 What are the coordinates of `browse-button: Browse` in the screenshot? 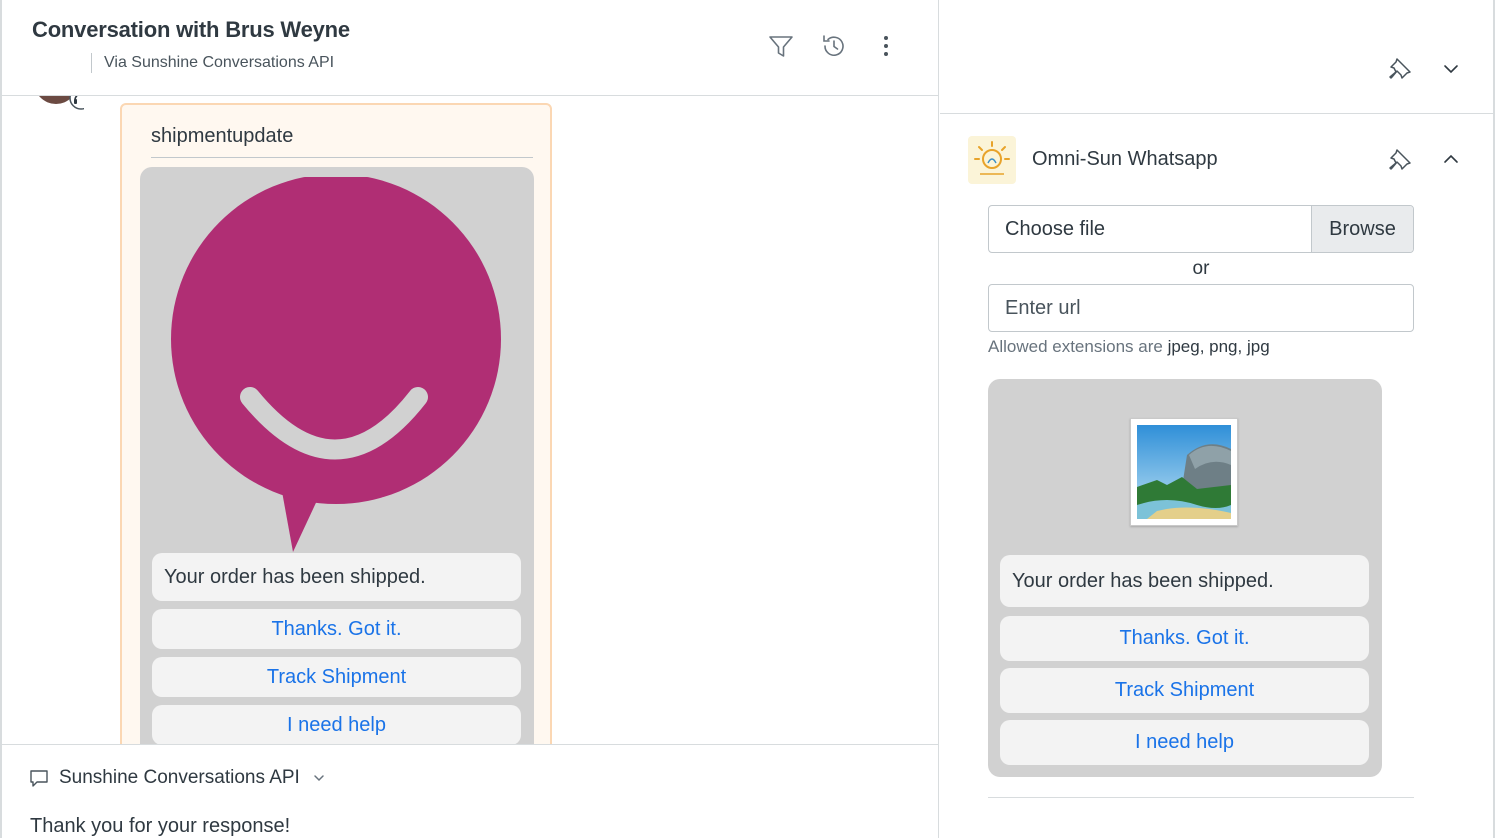 It's located at (1362, 229).